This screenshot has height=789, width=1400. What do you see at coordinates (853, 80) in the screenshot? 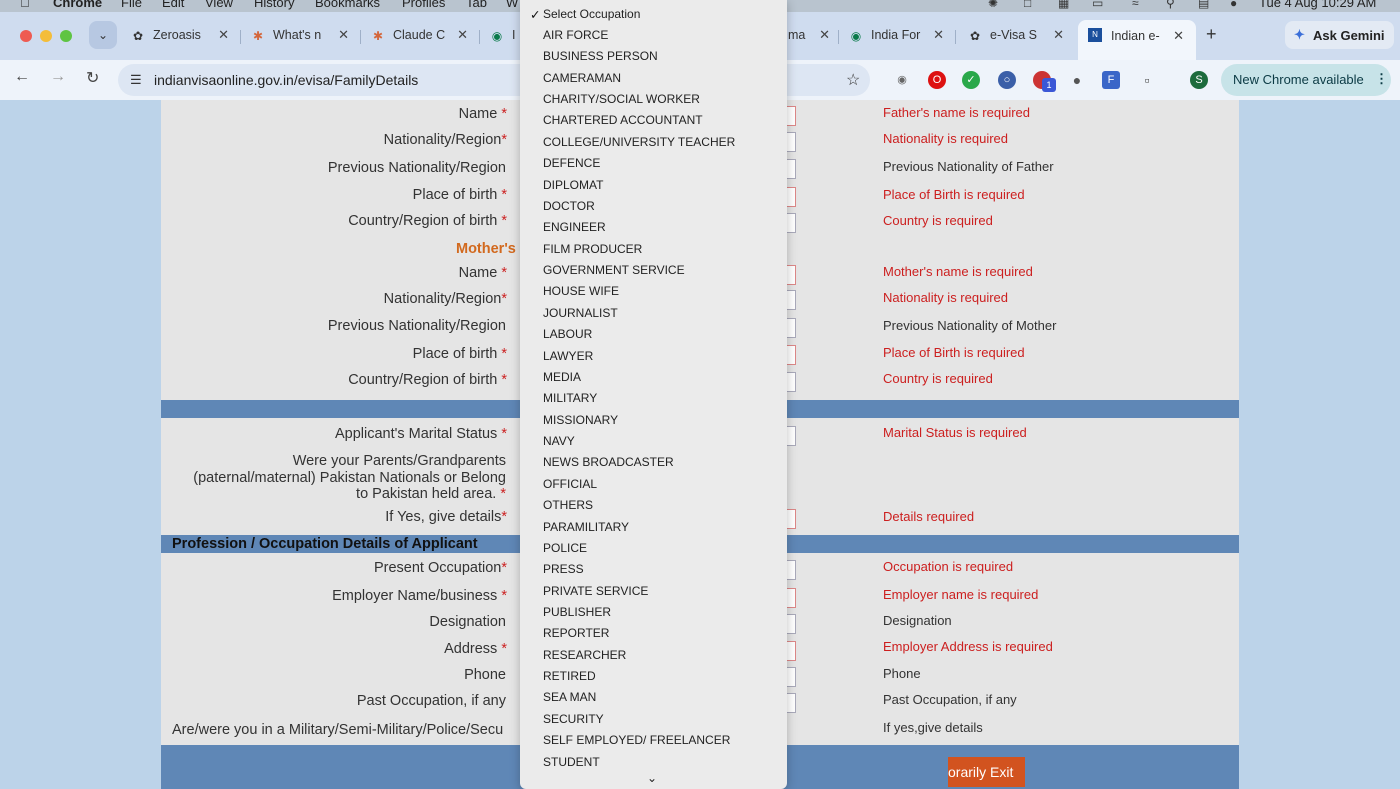
I see `bookmark-star-icon: ☆` at bounding box center [853, 80].